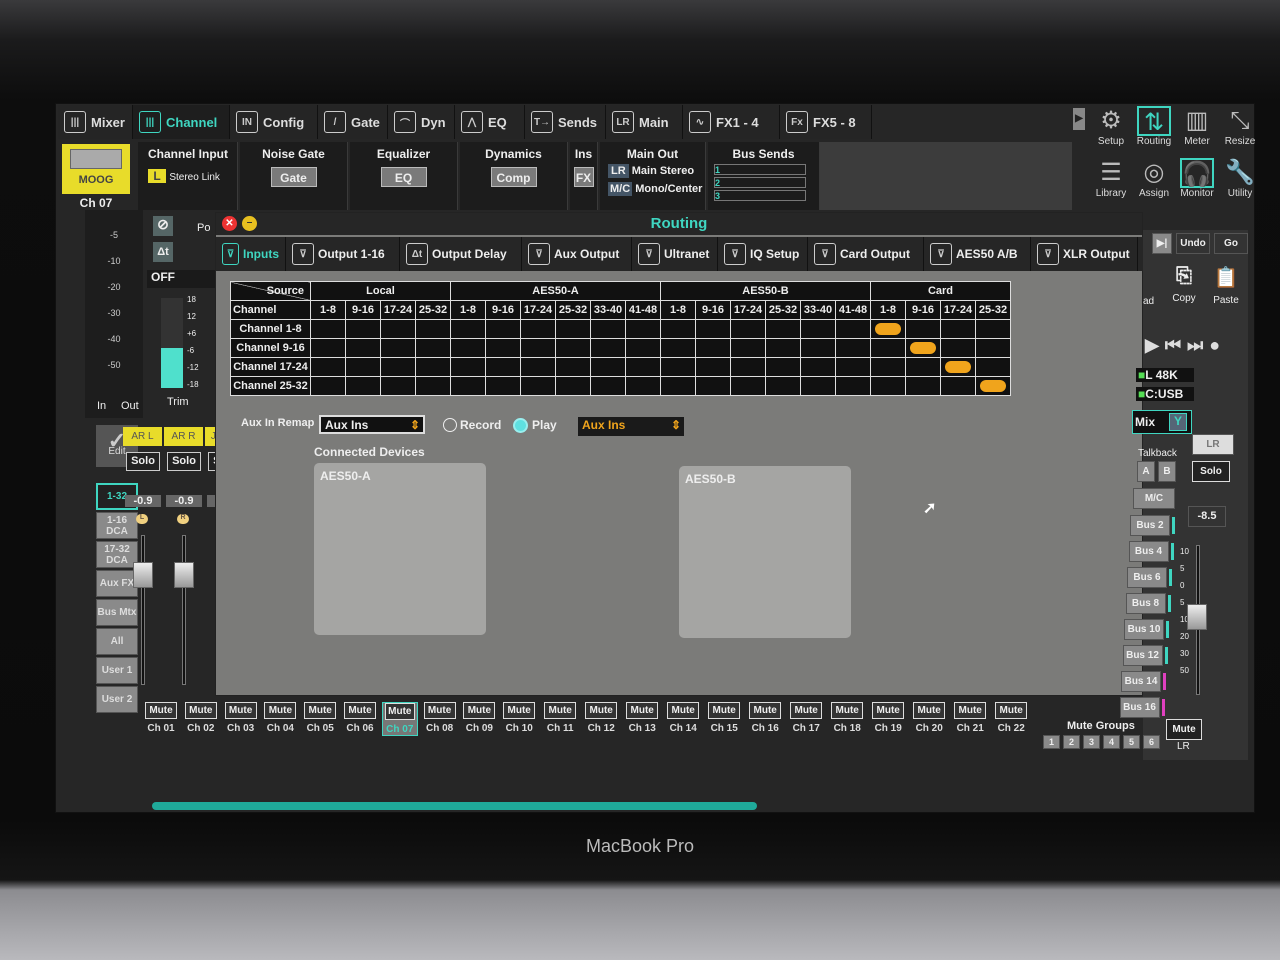  Describe the element at coordinates (143, 461) in the screenshot. I see `solo-button: Solo` at that location.